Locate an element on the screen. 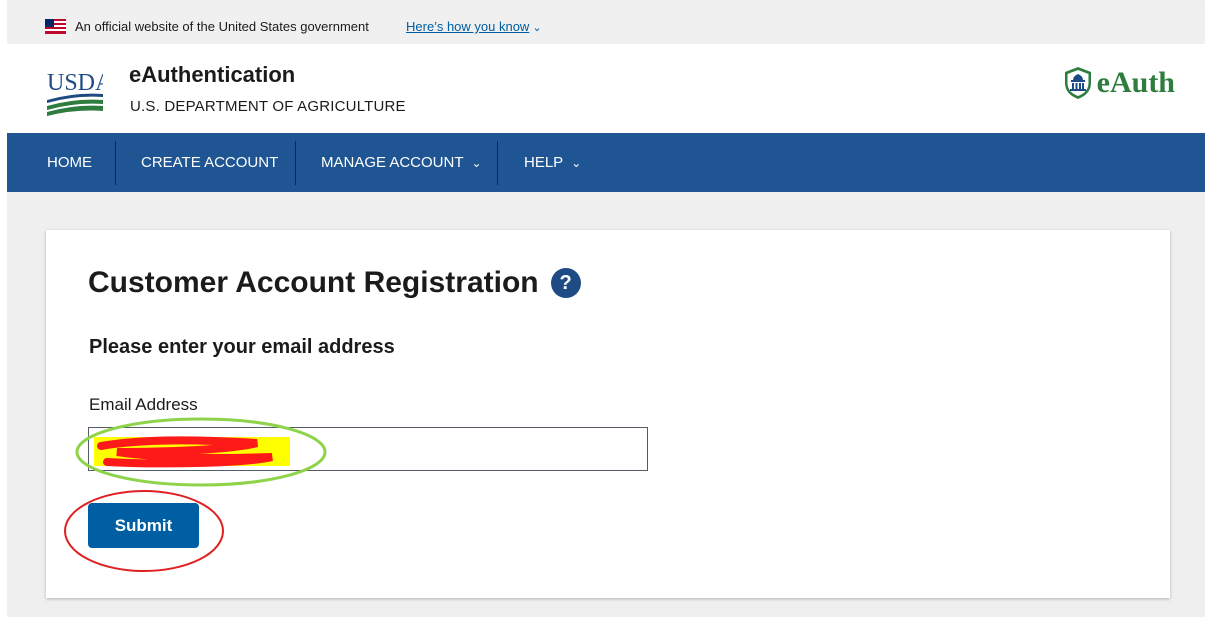  heres-how-you-know-link: Here’s how you know ⌄ is located at coordinates (474, 26).